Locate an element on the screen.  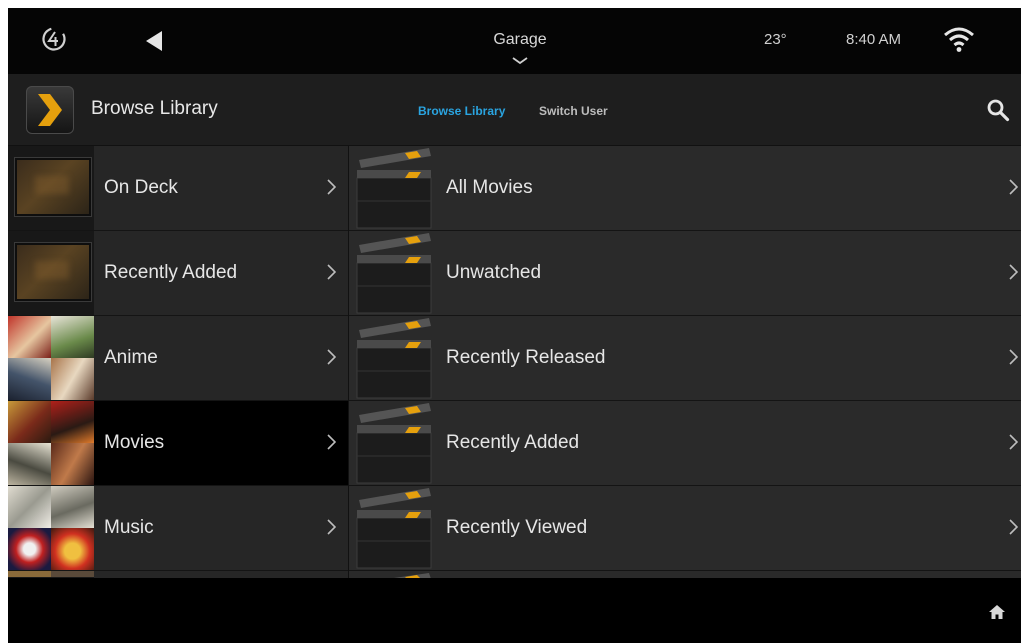
plex-chevron-icon is located at coordinates (50, 110).